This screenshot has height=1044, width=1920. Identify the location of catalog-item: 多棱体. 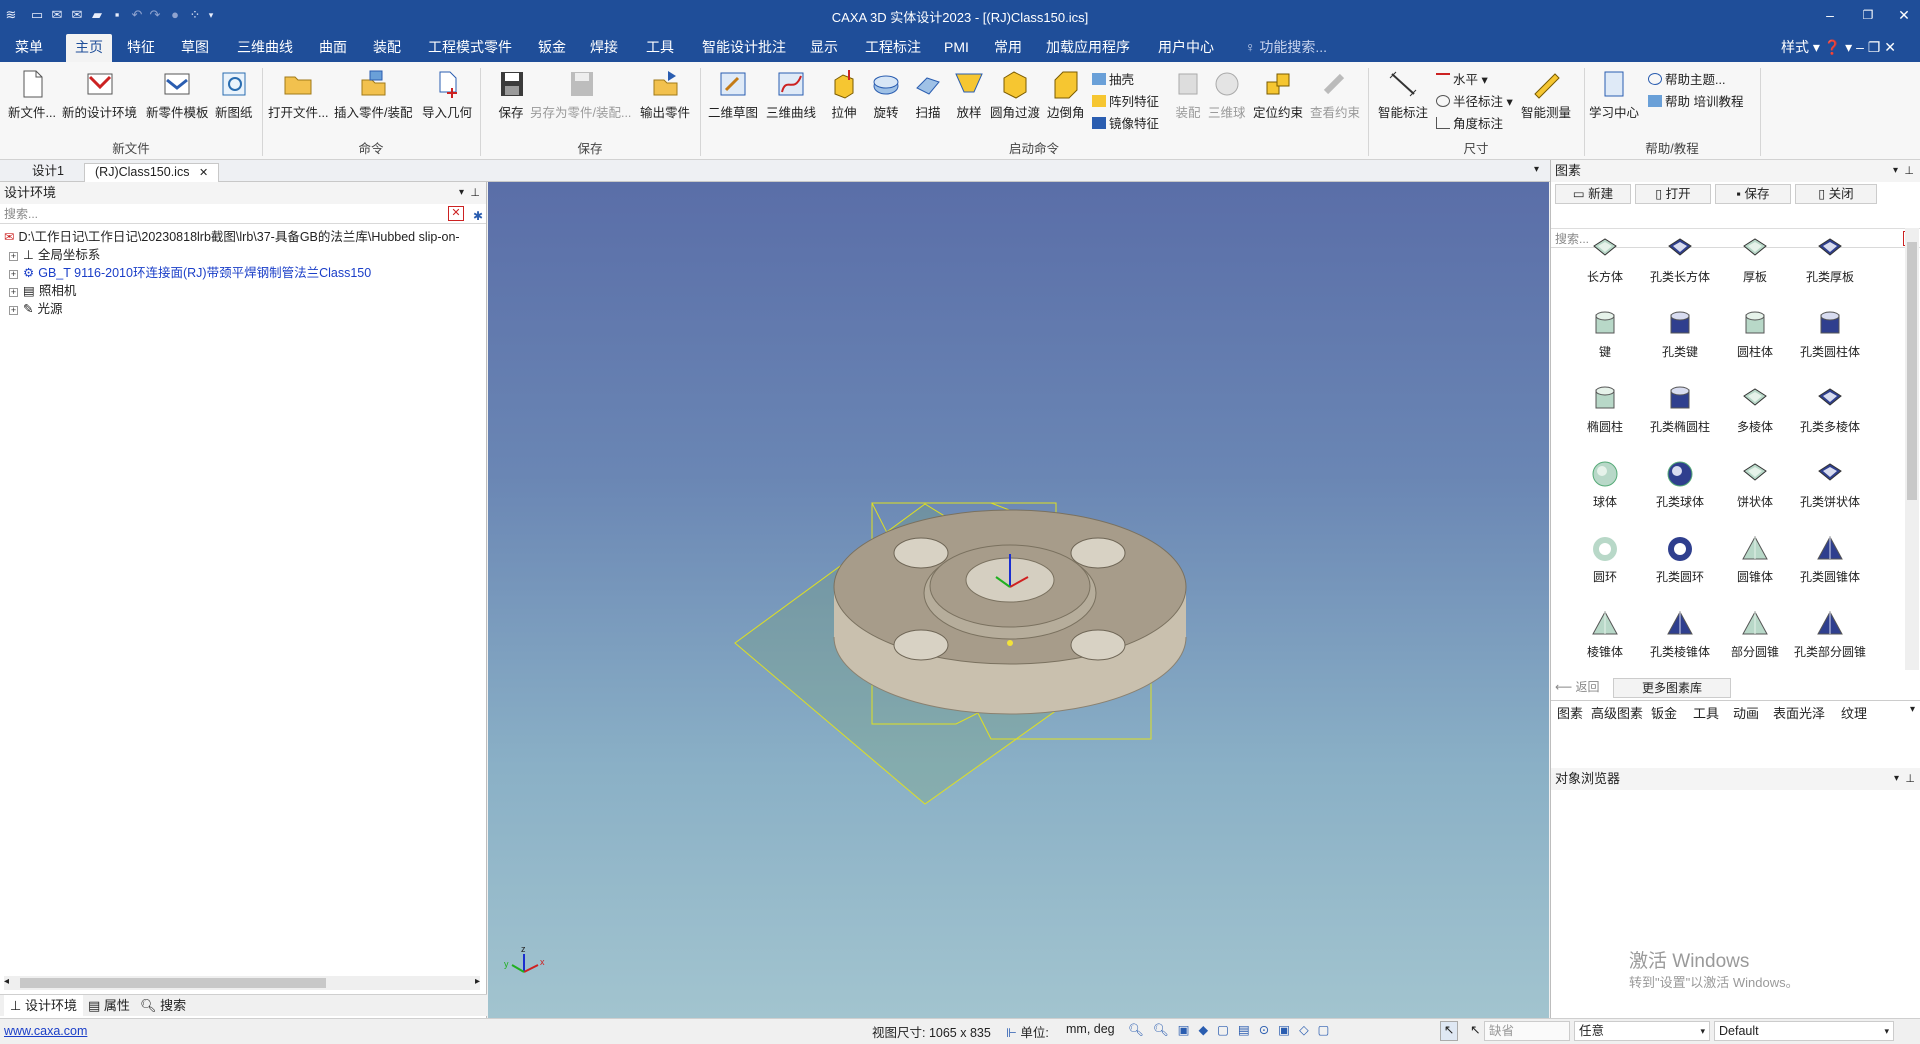
(1755, 409).